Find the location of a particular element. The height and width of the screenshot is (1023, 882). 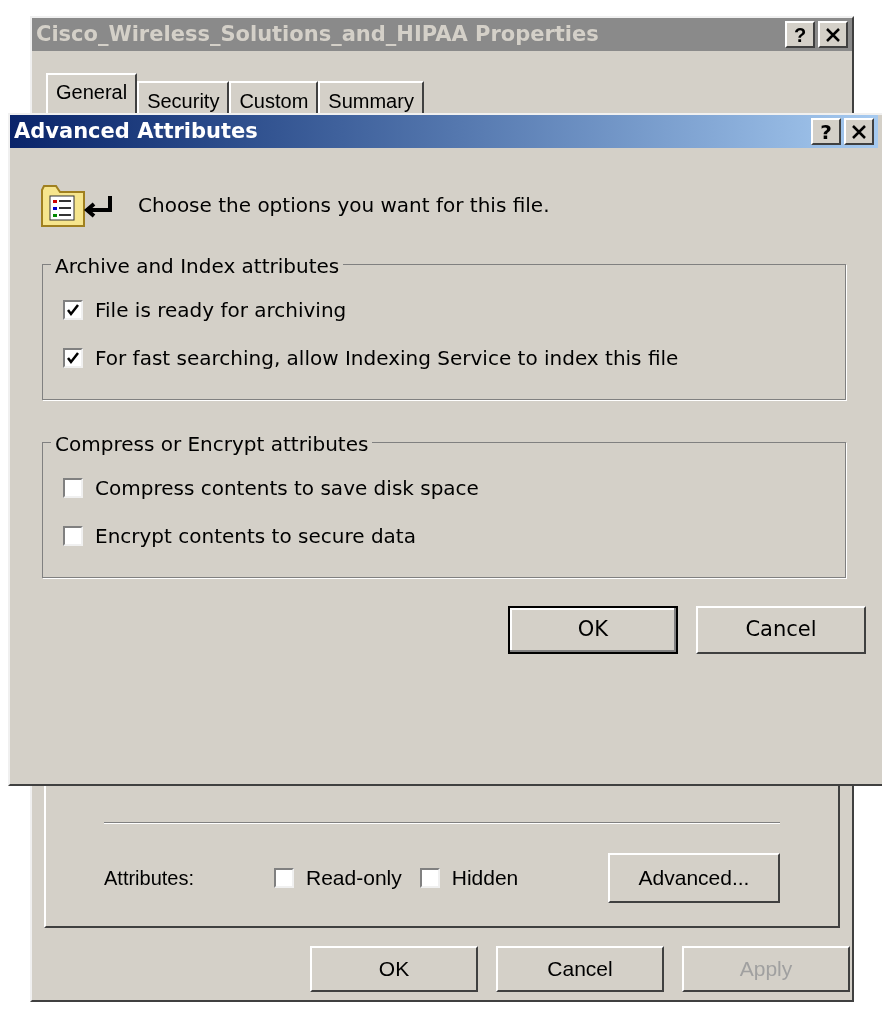

window-title: Advanced Attributes is located at coordinates (136, 131).